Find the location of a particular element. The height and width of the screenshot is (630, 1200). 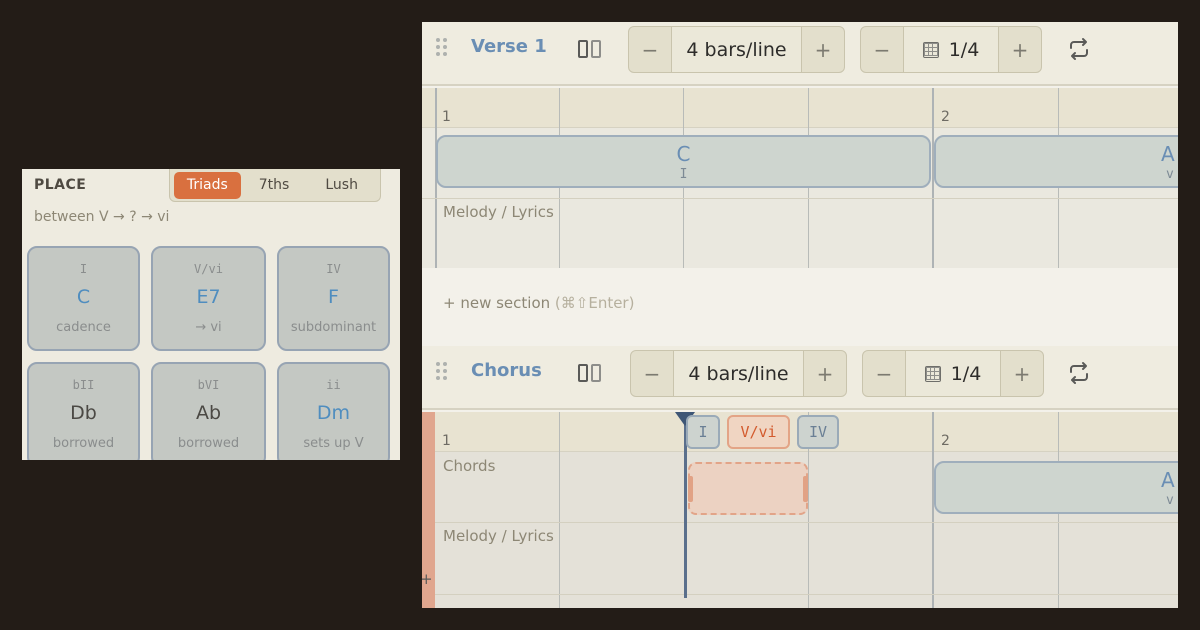

chord-card-desc: cadence is located at coordinates (83, 327).